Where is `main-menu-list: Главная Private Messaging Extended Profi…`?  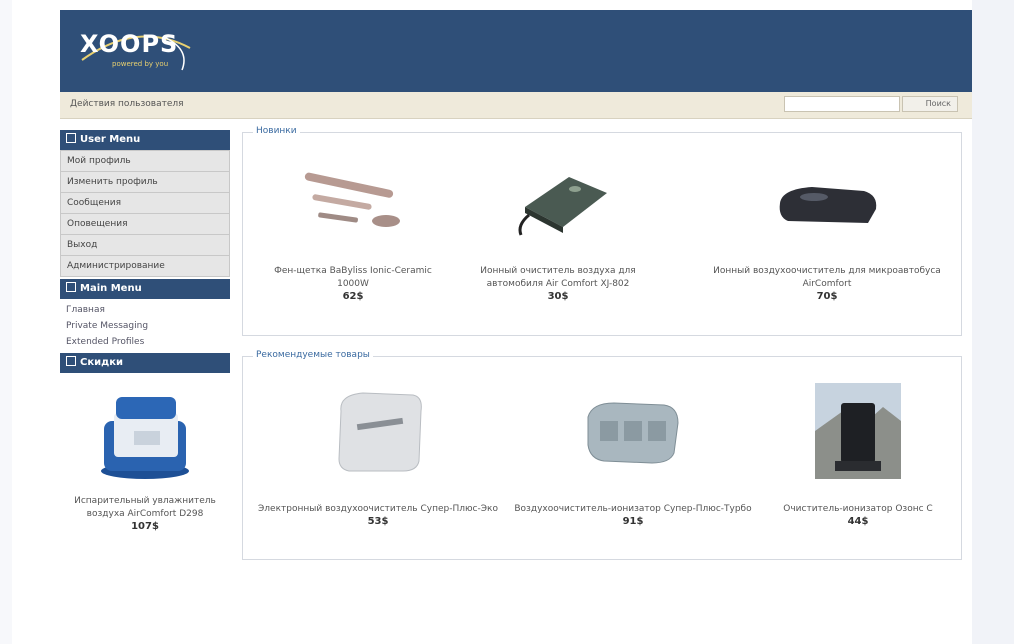
main-menu-list: Главная Private Messaging Extended Profi… is located at coordinates (145, 324).